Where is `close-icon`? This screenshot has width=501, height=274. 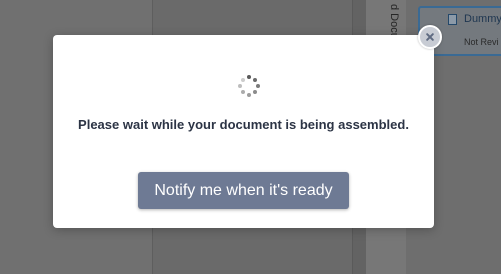 close-icon is located at coordinates (430, 37).